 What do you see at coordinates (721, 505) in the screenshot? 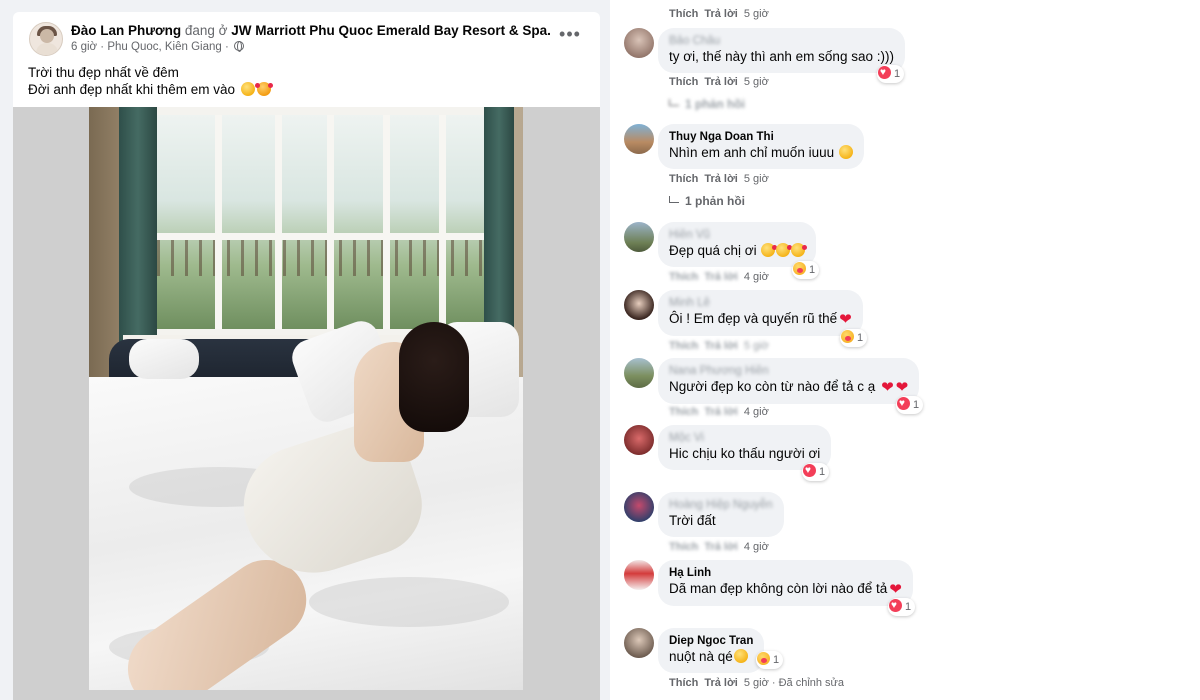
I see `commenter-name: Hoàng Hiệp Nguyễn` at bounding box center [721, 505].